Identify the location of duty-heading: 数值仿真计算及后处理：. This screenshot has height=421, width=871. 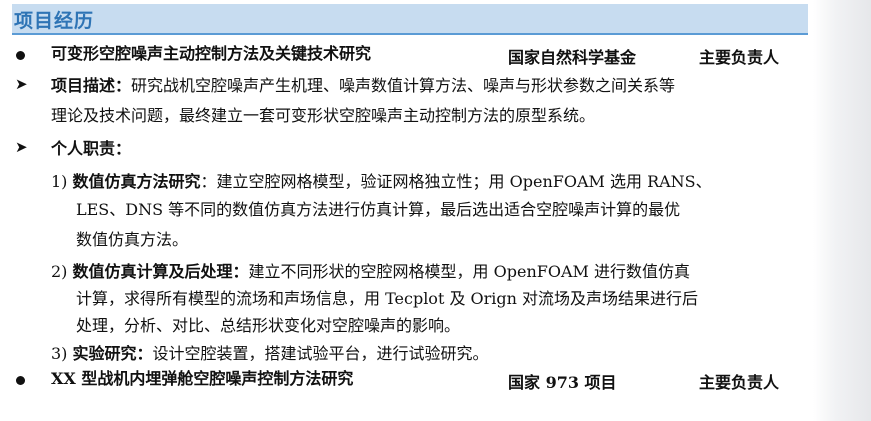
(160, 271).